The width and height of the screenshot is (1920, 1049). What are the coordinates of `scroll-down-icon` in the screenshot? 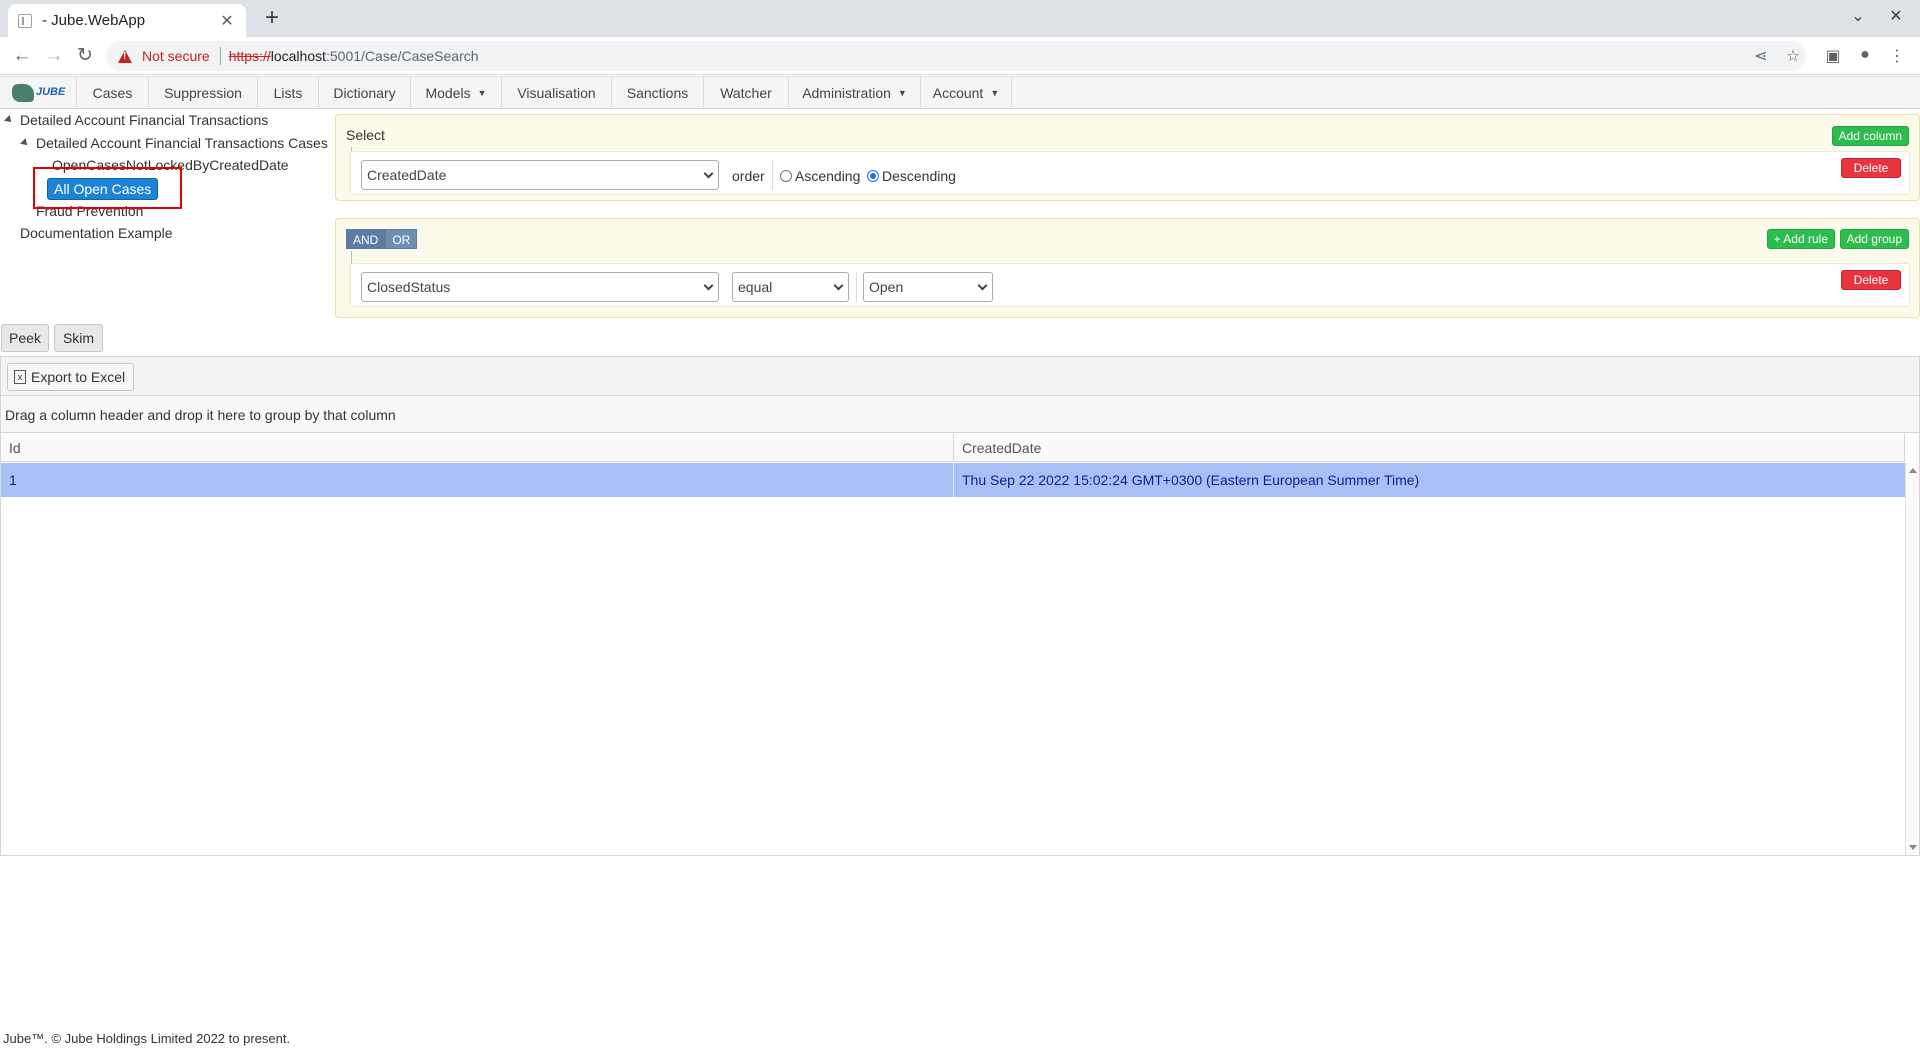 It's located at (1913, 847).